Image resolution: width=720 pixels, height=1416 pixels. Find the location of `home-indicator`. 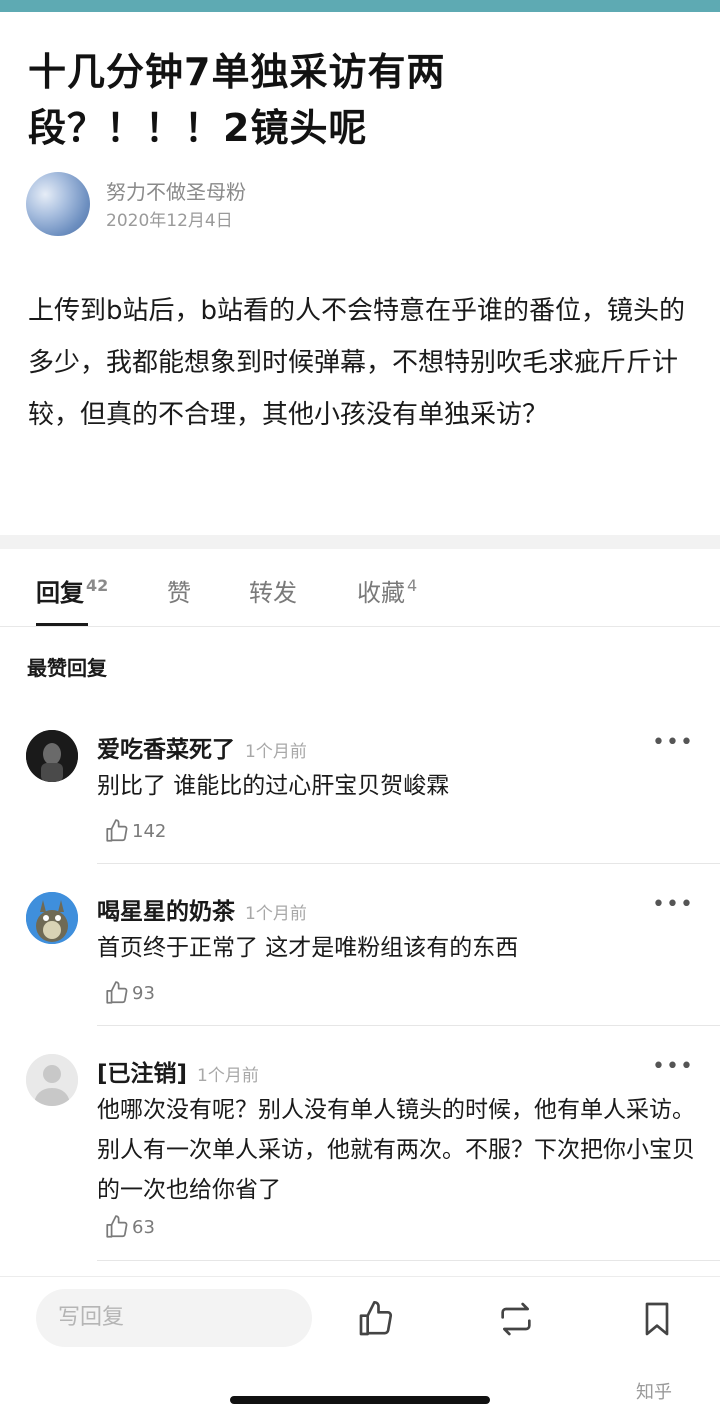

home-indicator is located at coordinates (360, 1400).